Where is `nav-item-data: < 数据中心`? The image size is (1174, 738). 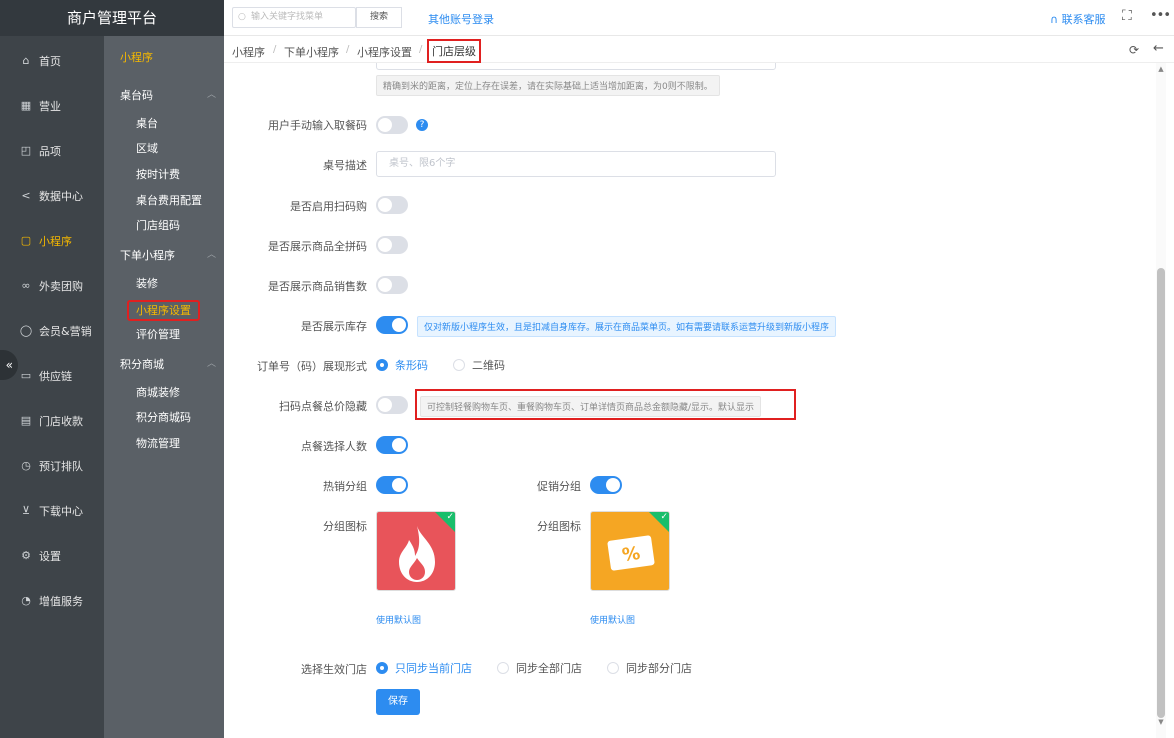
nav-item-data: < 数据中心 is located at coordinates (52, 195).